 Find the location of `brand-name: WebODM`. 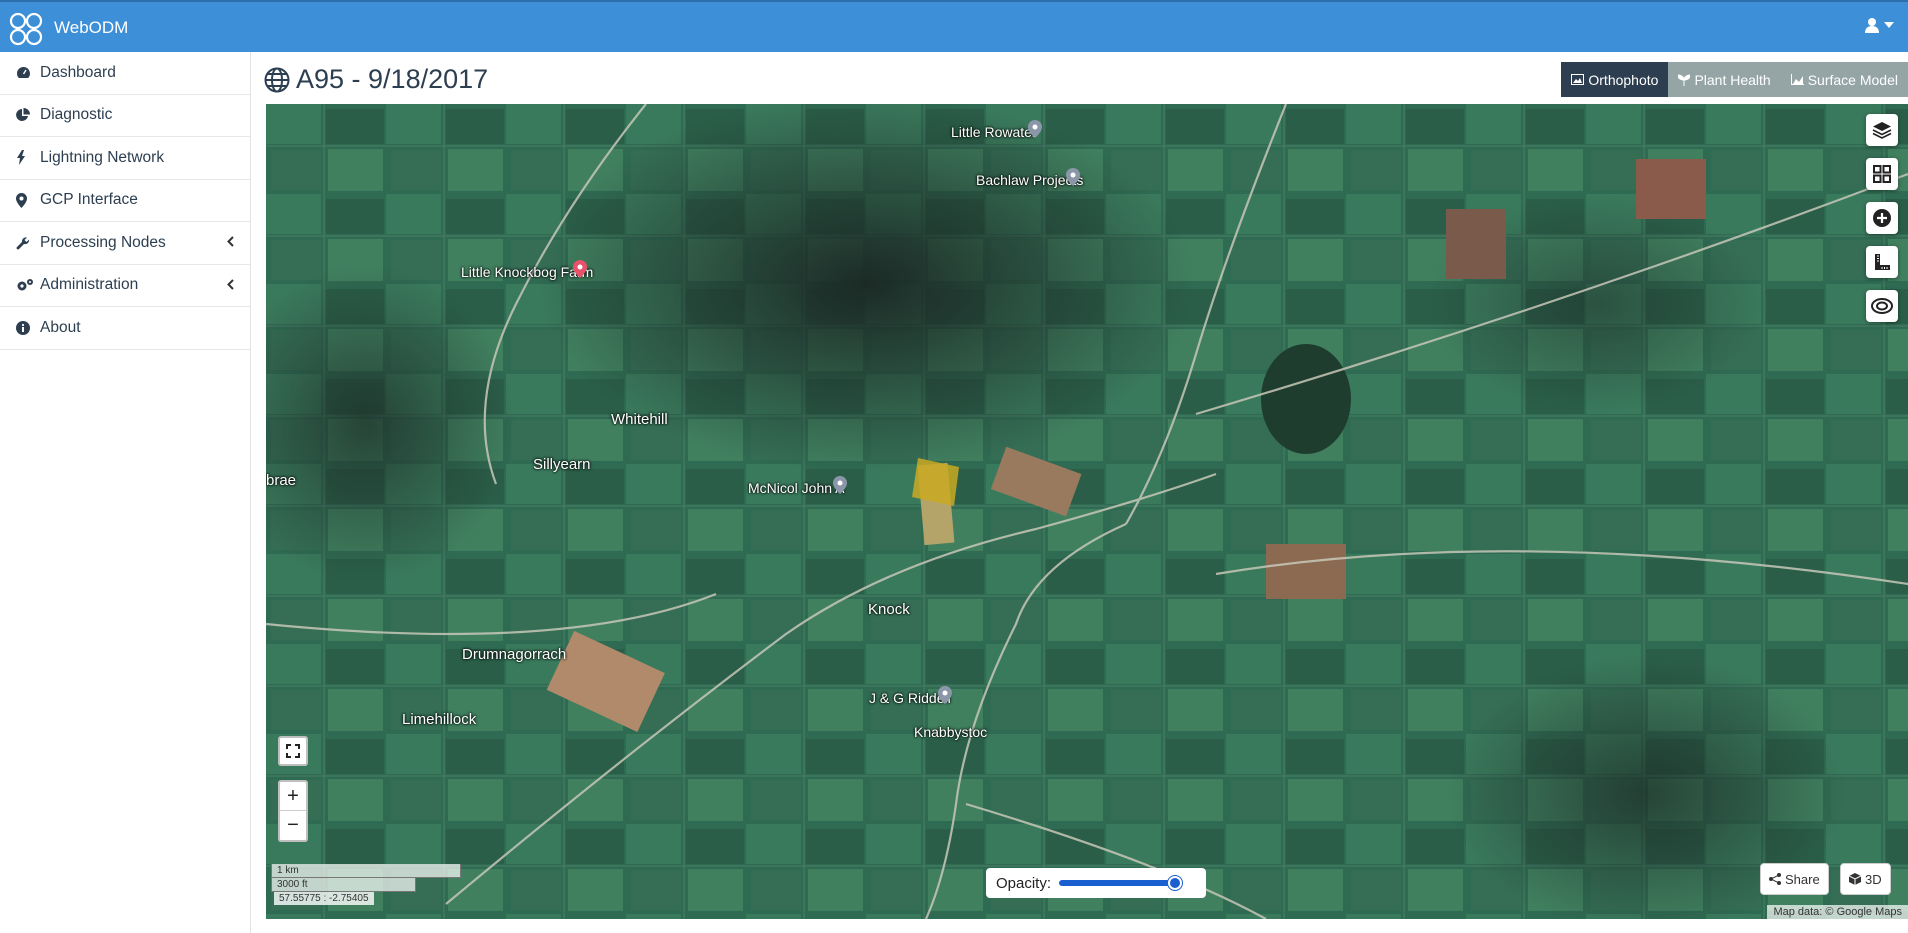

brand-name: WebODM is located at coordinates (91, 28).